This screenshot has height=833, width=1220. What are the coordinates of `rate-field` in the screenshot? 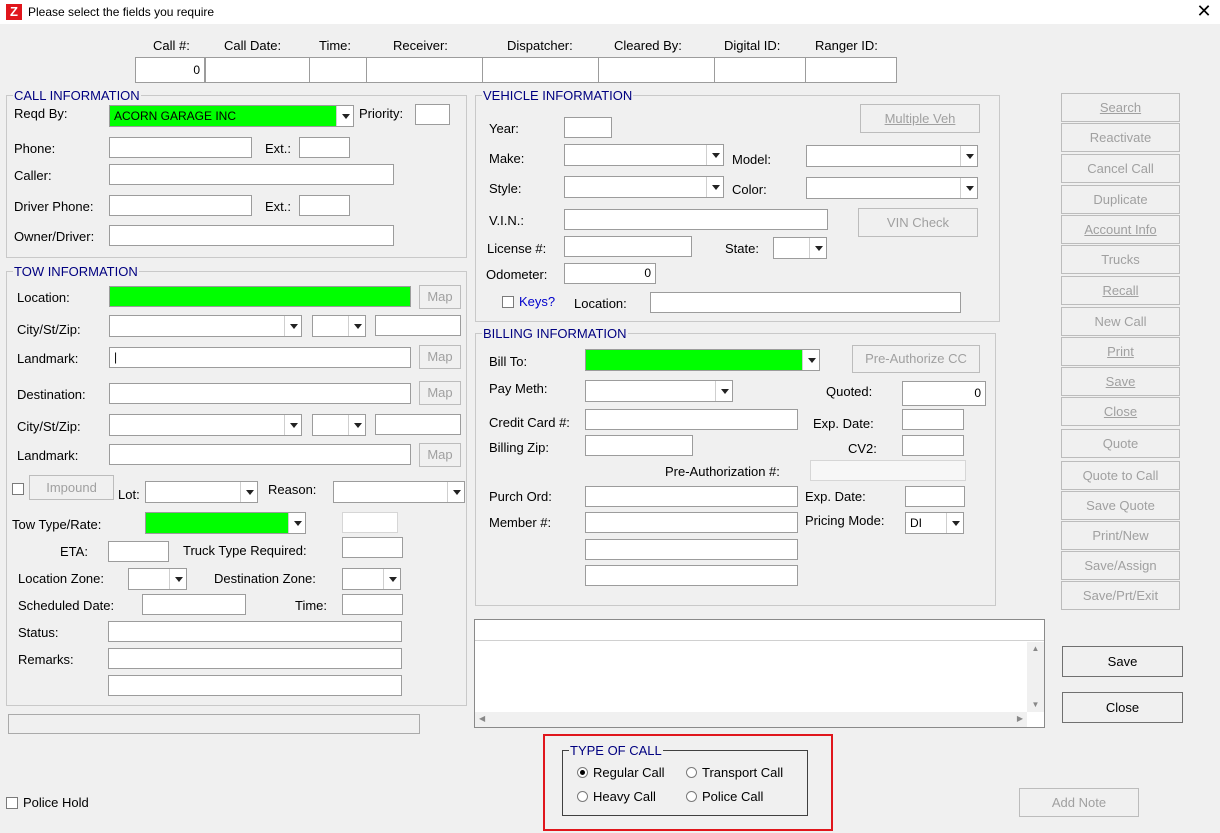 It's located at (370, 522).